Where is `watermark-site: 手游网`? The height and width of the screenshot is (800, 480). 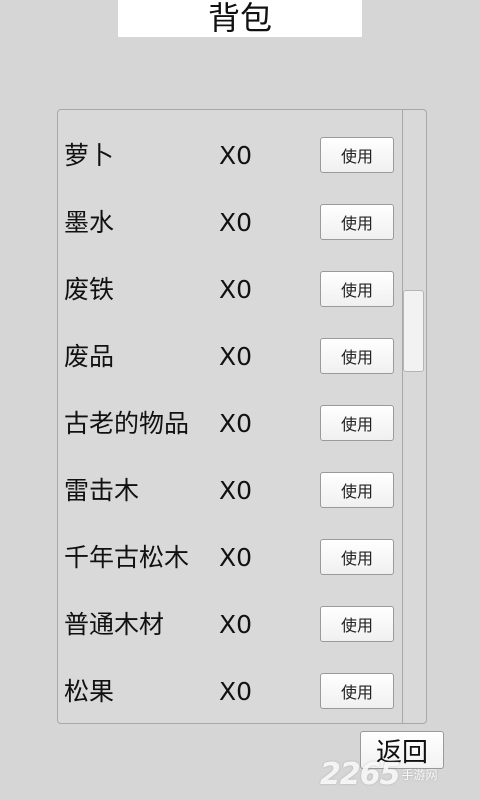
watermark-site: 手游网 is located at coordinates (419, 774).